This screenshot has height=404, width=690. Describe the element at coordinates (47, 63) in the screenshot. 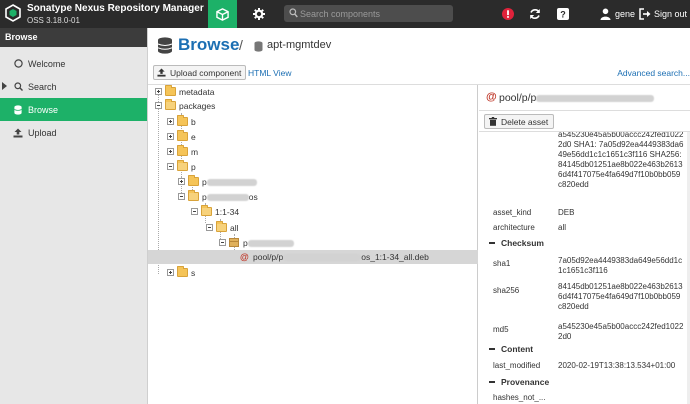

I see `nav-item-label: Welcome` at that location.